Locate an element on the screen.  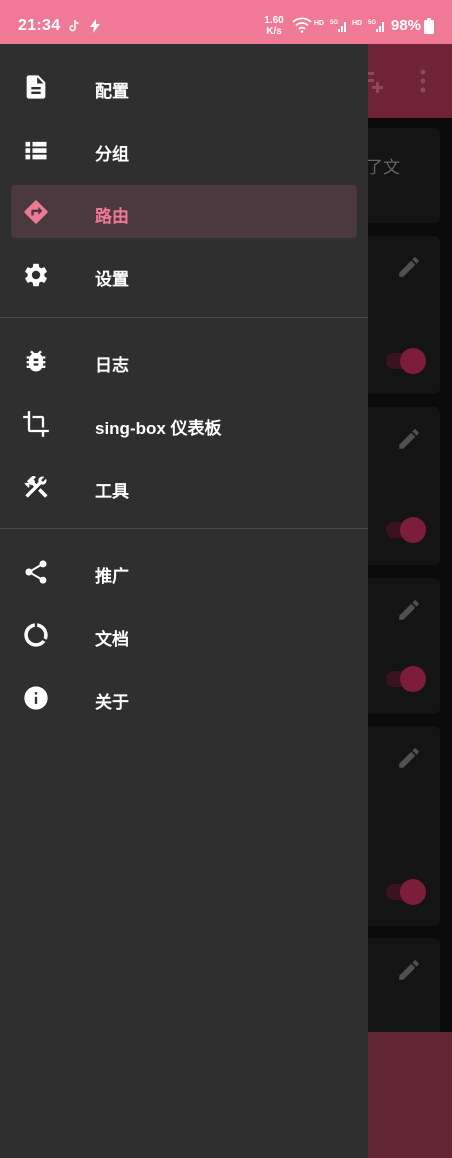
wifi-icon is located at coordinates (302, 25).